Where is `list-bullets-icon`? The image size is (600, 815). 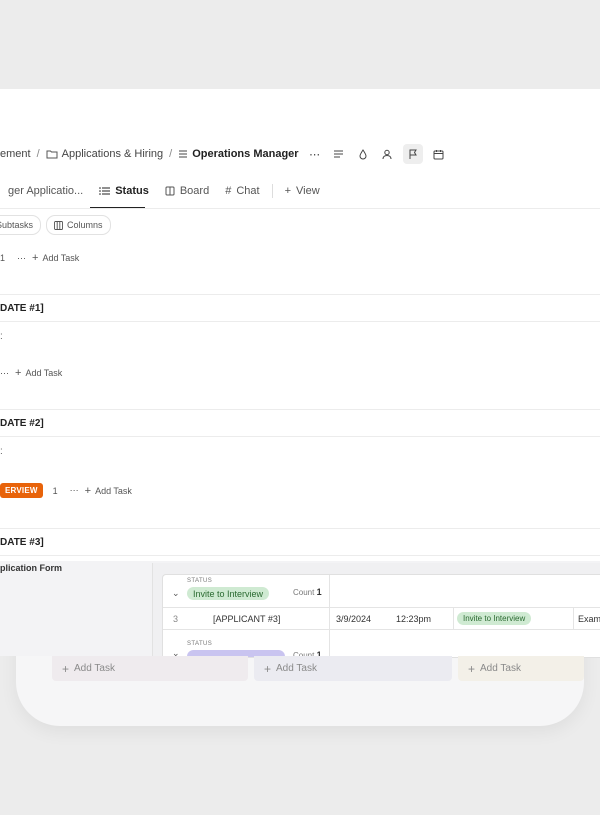 list-bullets-icon is located at coordinates (105, 191).